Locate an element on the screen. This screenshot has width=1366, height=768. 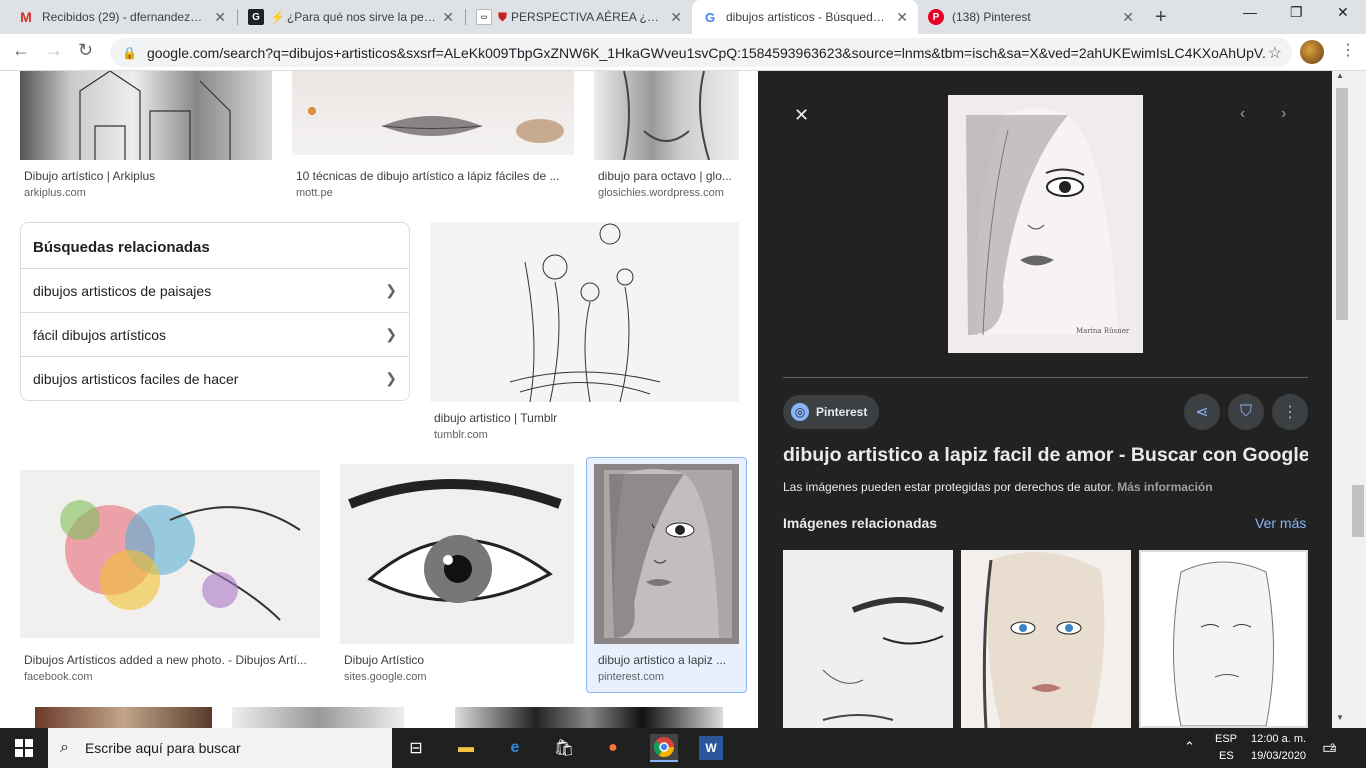
page-scroll-thumb is located at coordinates (1358, 511).